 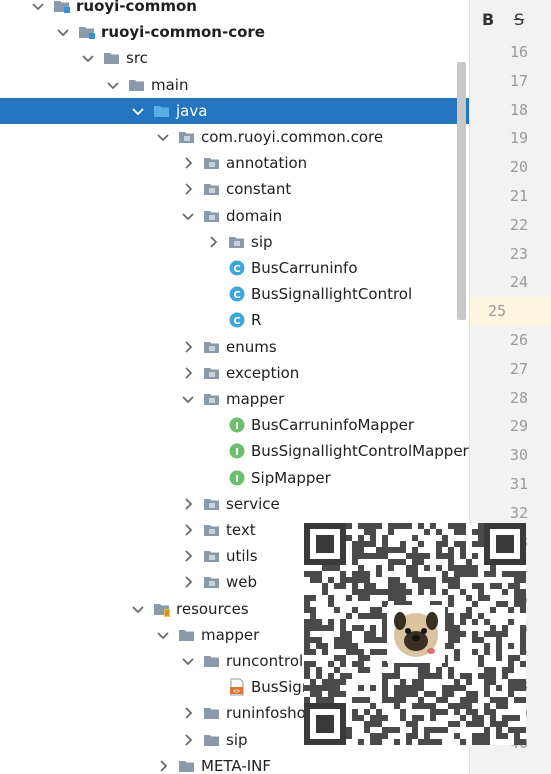 What do you see at coordinates (518, 253) in the screenshot?
I see `line-number: 23` at bounding box center [518, 253].